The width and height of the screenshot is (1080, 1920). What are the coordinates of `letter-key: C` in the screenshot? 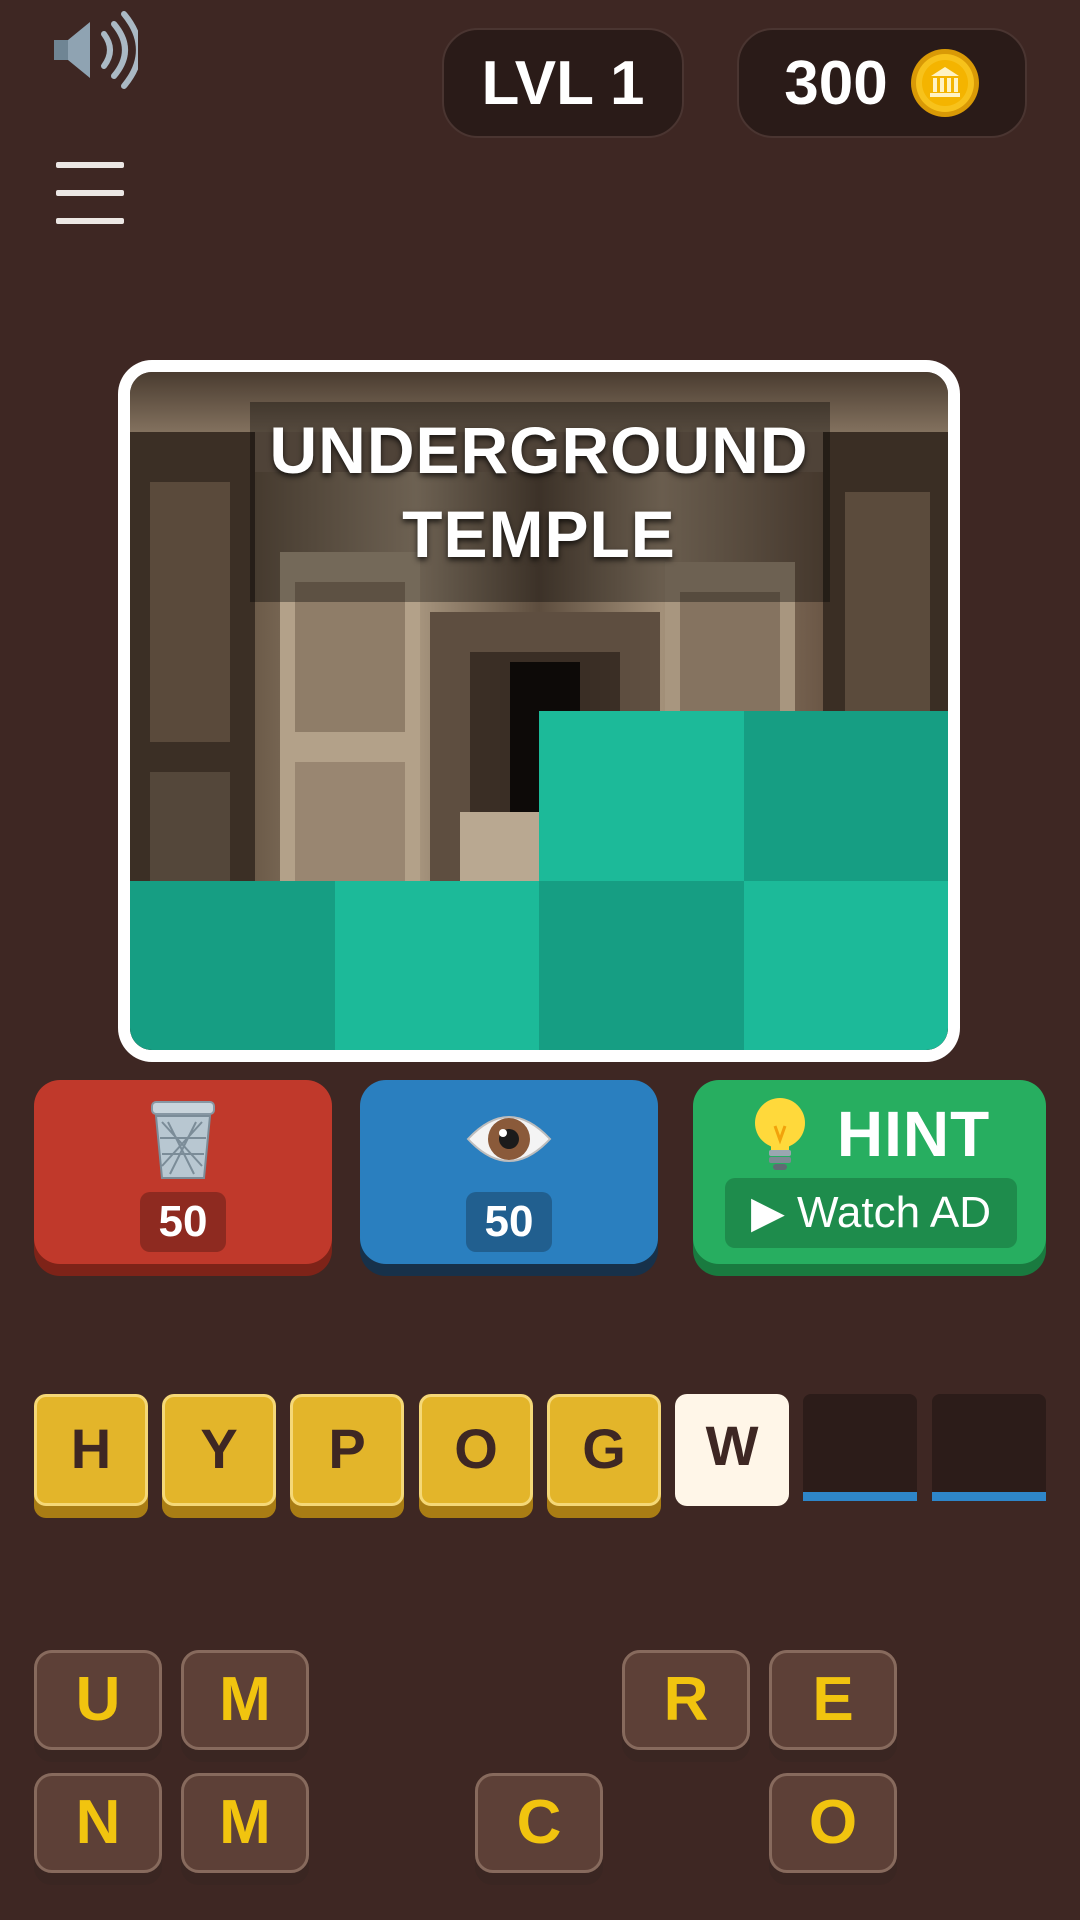 It's located at (539, 1823).